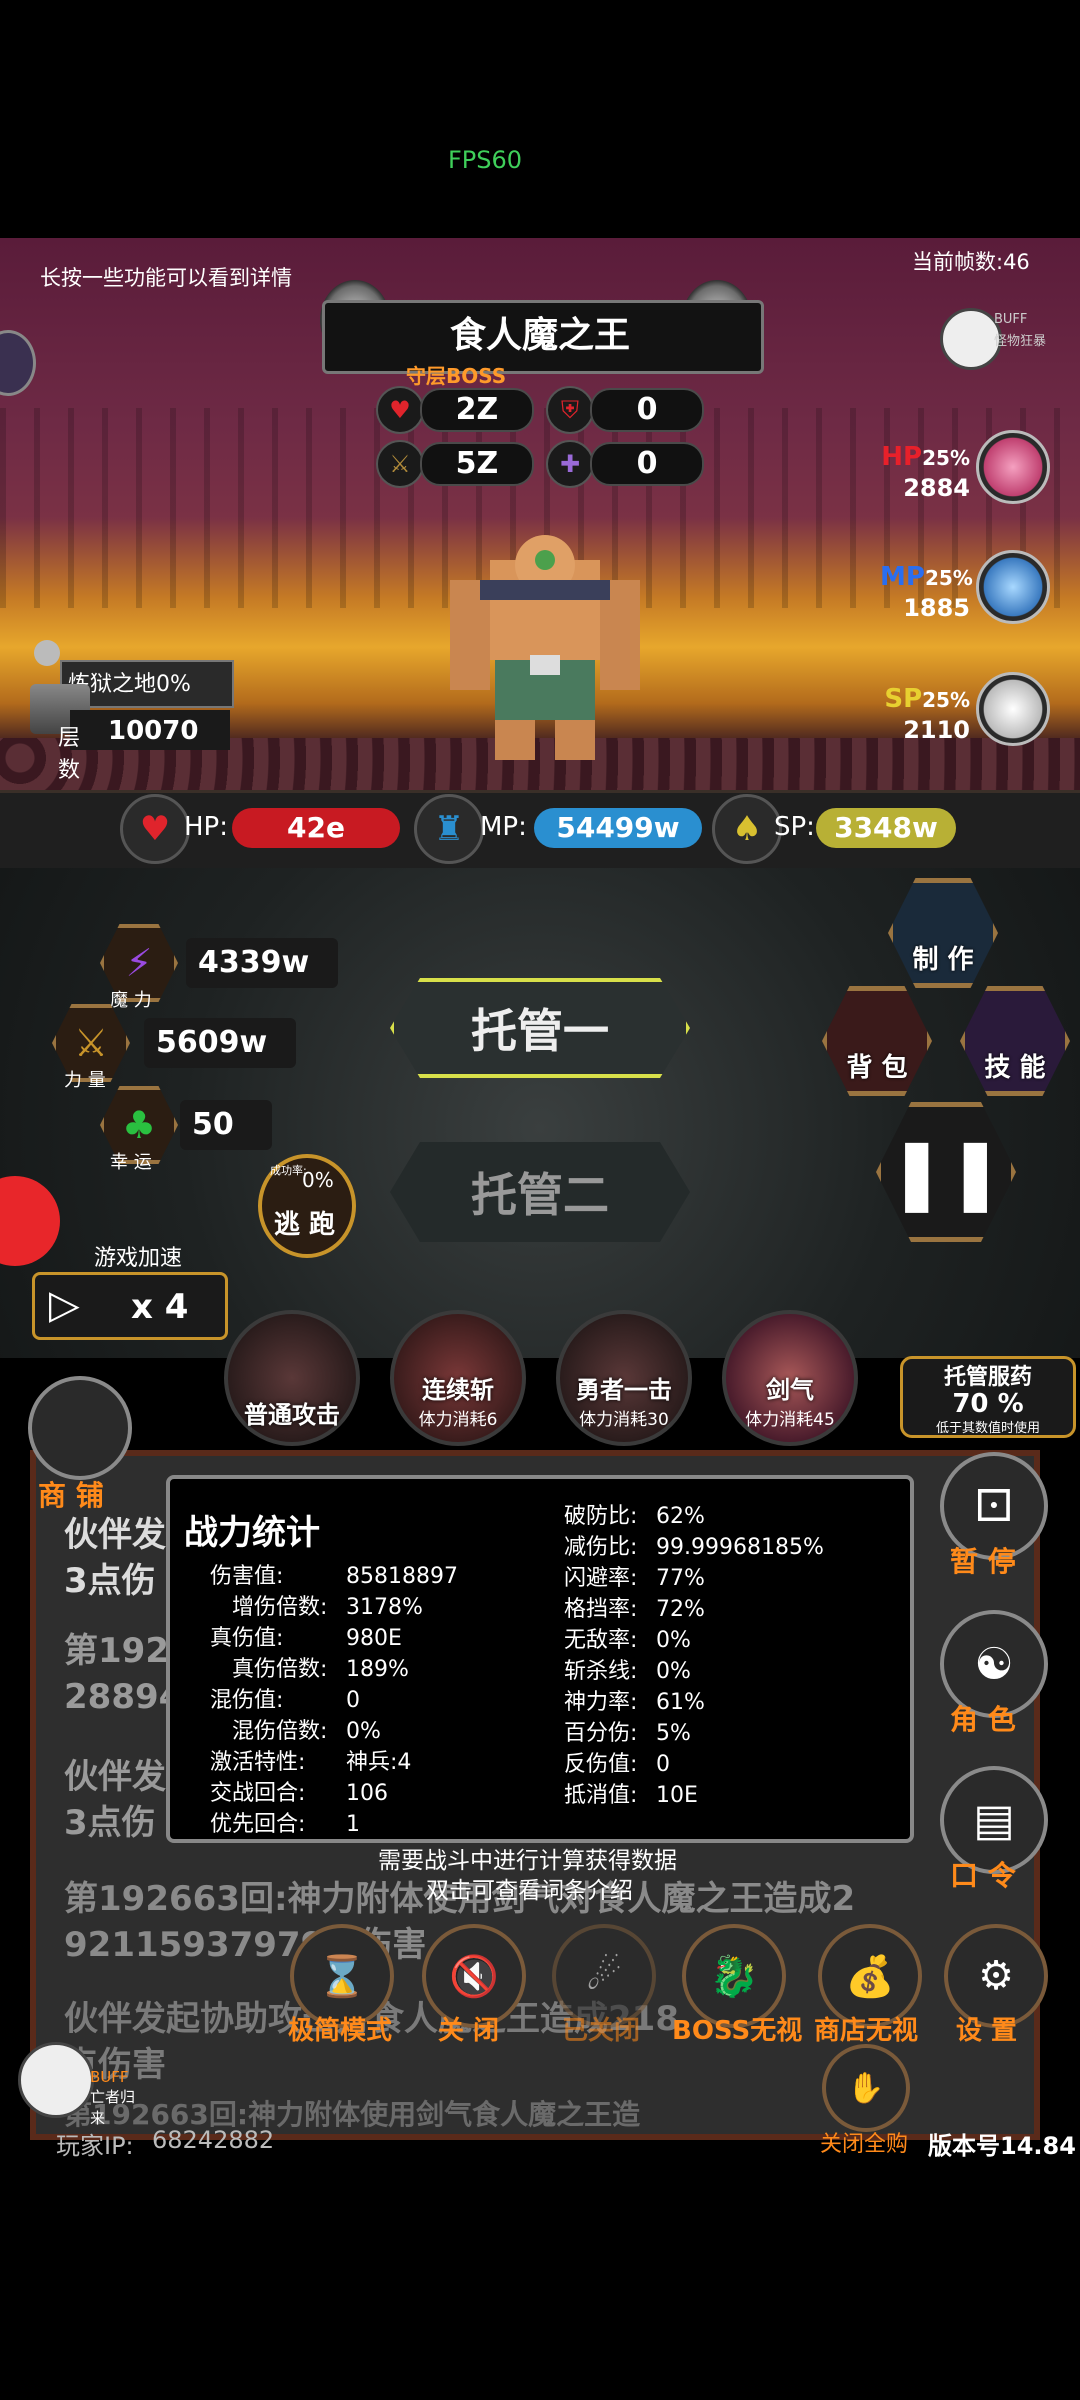  I want to click on auto-one-button: 托管一, so click(540, 1028).